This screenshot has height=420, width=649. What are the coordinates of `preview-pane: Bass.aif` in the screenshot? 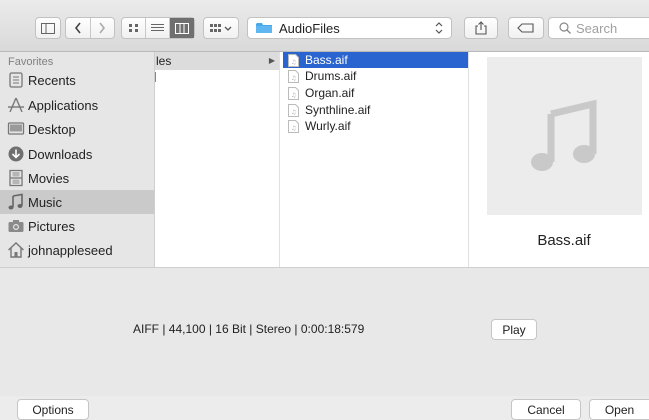 It's located at (559, 159).